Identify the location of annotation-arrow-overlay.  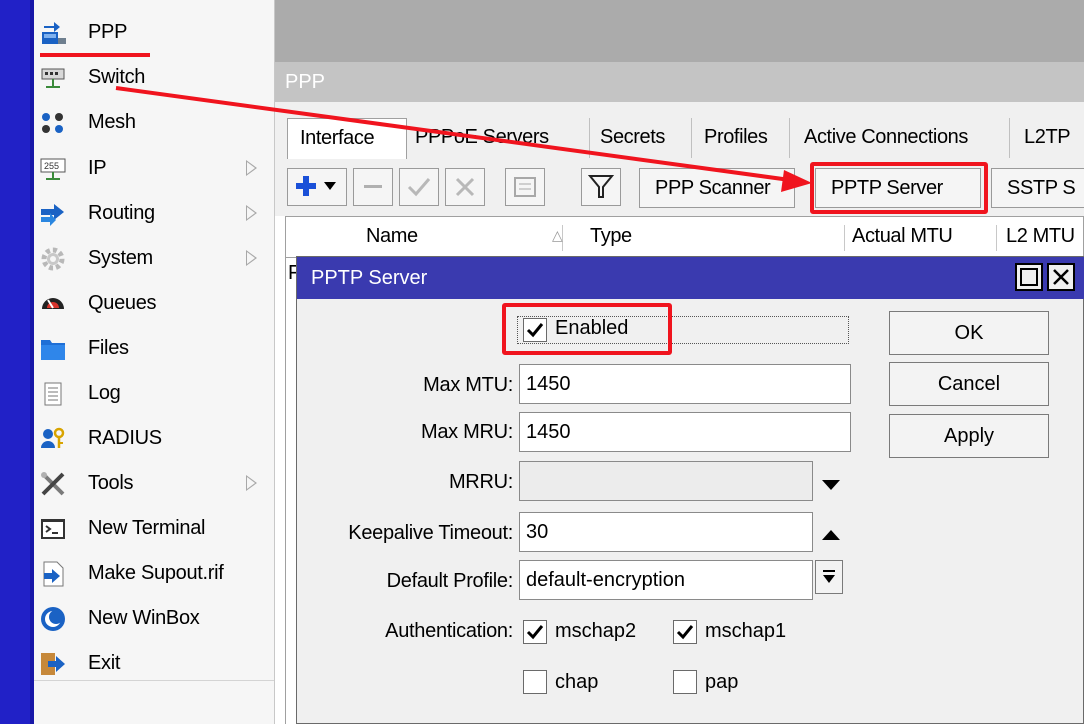
(426, 122).